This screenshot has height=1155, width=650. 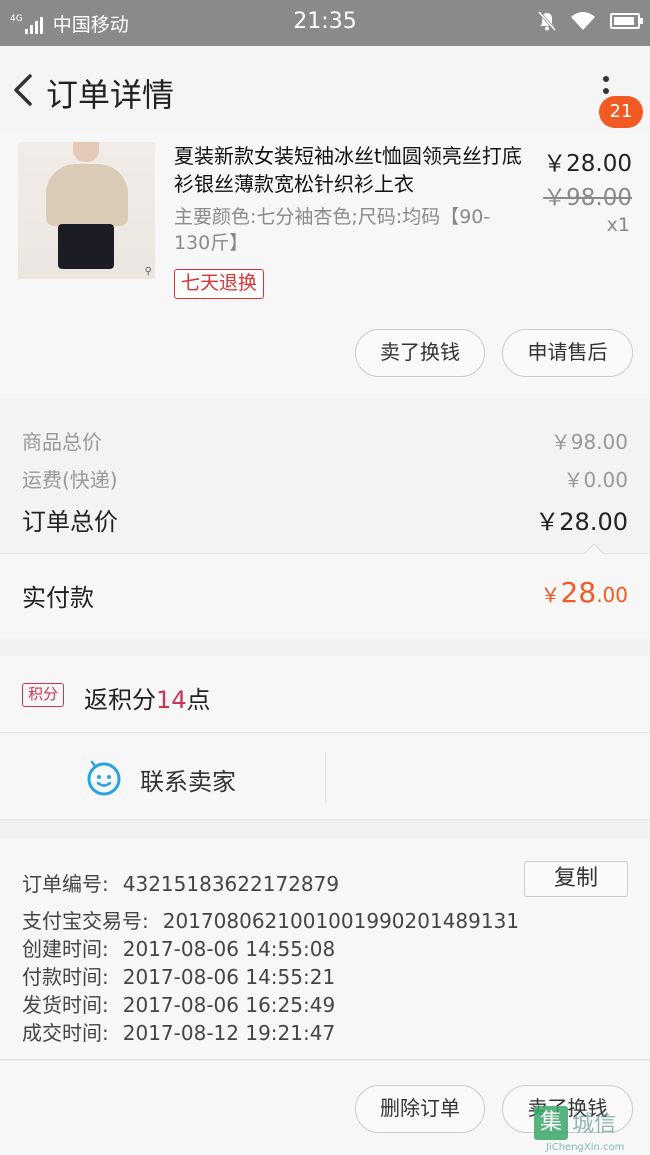 I want to click on created-time: 2017-08-06 14:55:08, so click(x=229, y=949).